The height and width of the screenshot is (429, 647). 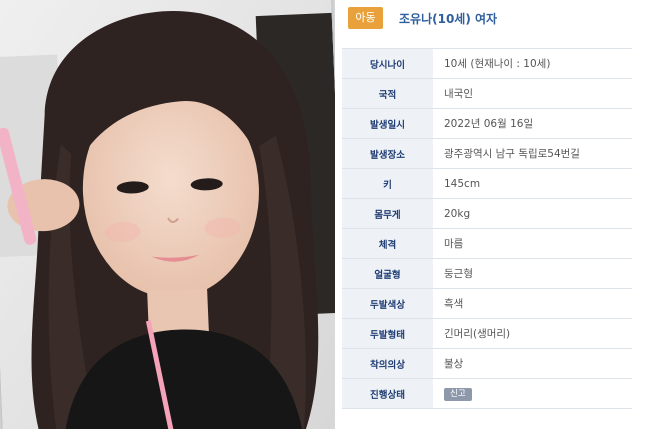 What do you see at coordinates (532, 363) in the screenshot?
I see `detail-value: 불상` at bounding box center [532, 363].